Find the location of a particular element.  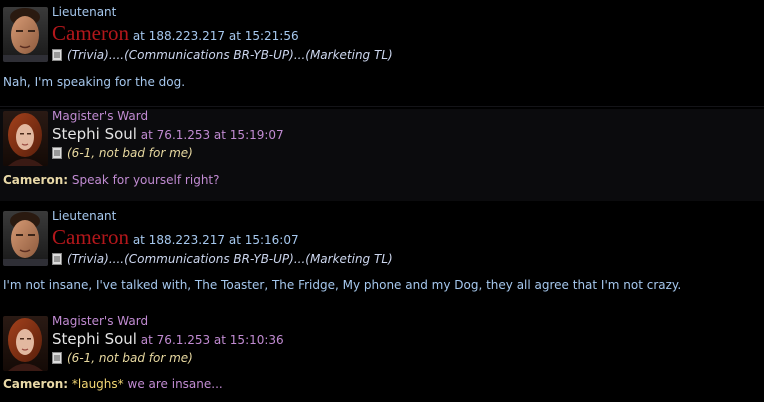

divider is located at coordinates (382, 106).